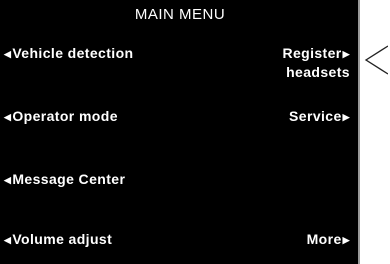  I want to click on pointer-icon, so click(376, 60).